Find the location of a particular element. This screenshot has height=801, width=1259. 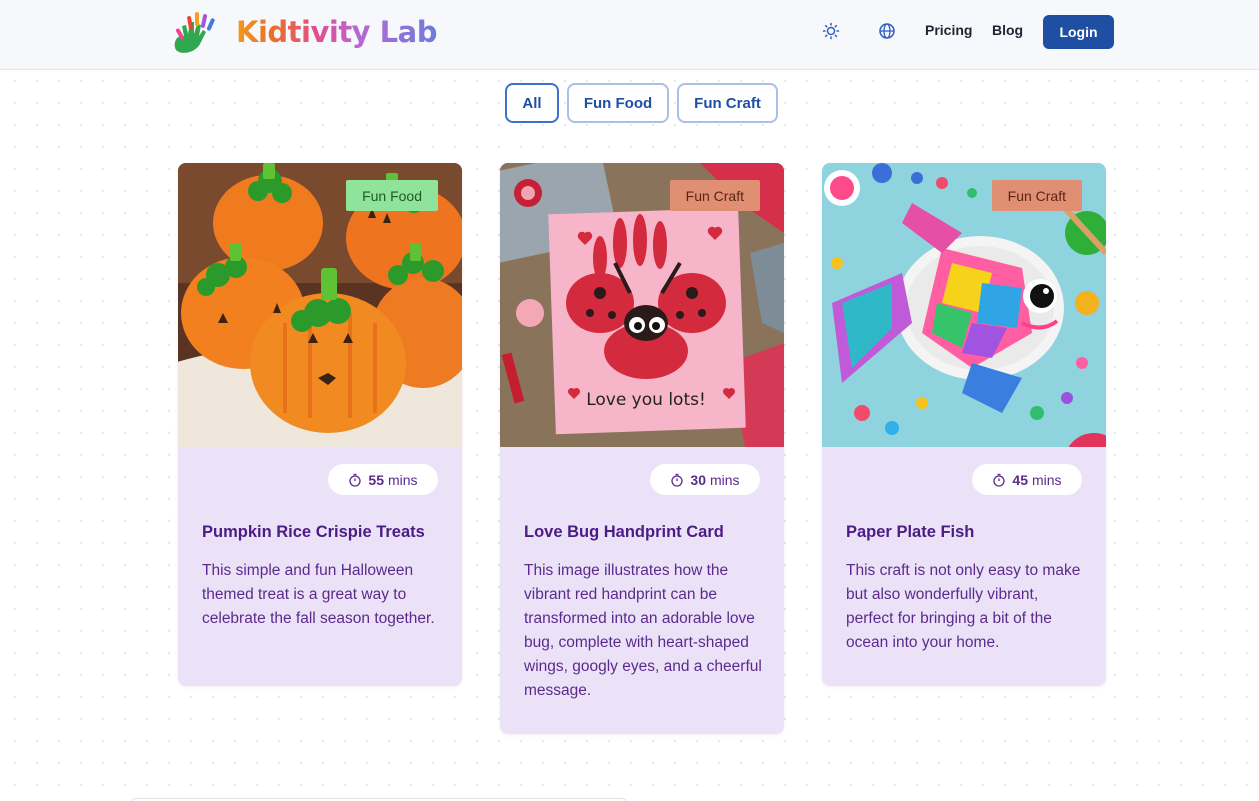

duration-value: 45 is located at coordinates (1020, 479).